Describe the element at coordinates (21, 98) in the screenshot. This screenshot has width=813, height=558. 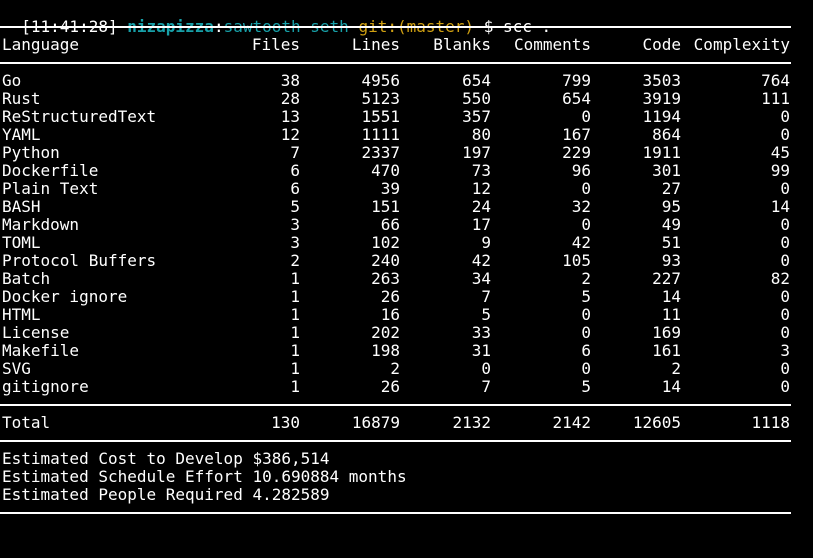
I see `cell-language: Rust` at that location.